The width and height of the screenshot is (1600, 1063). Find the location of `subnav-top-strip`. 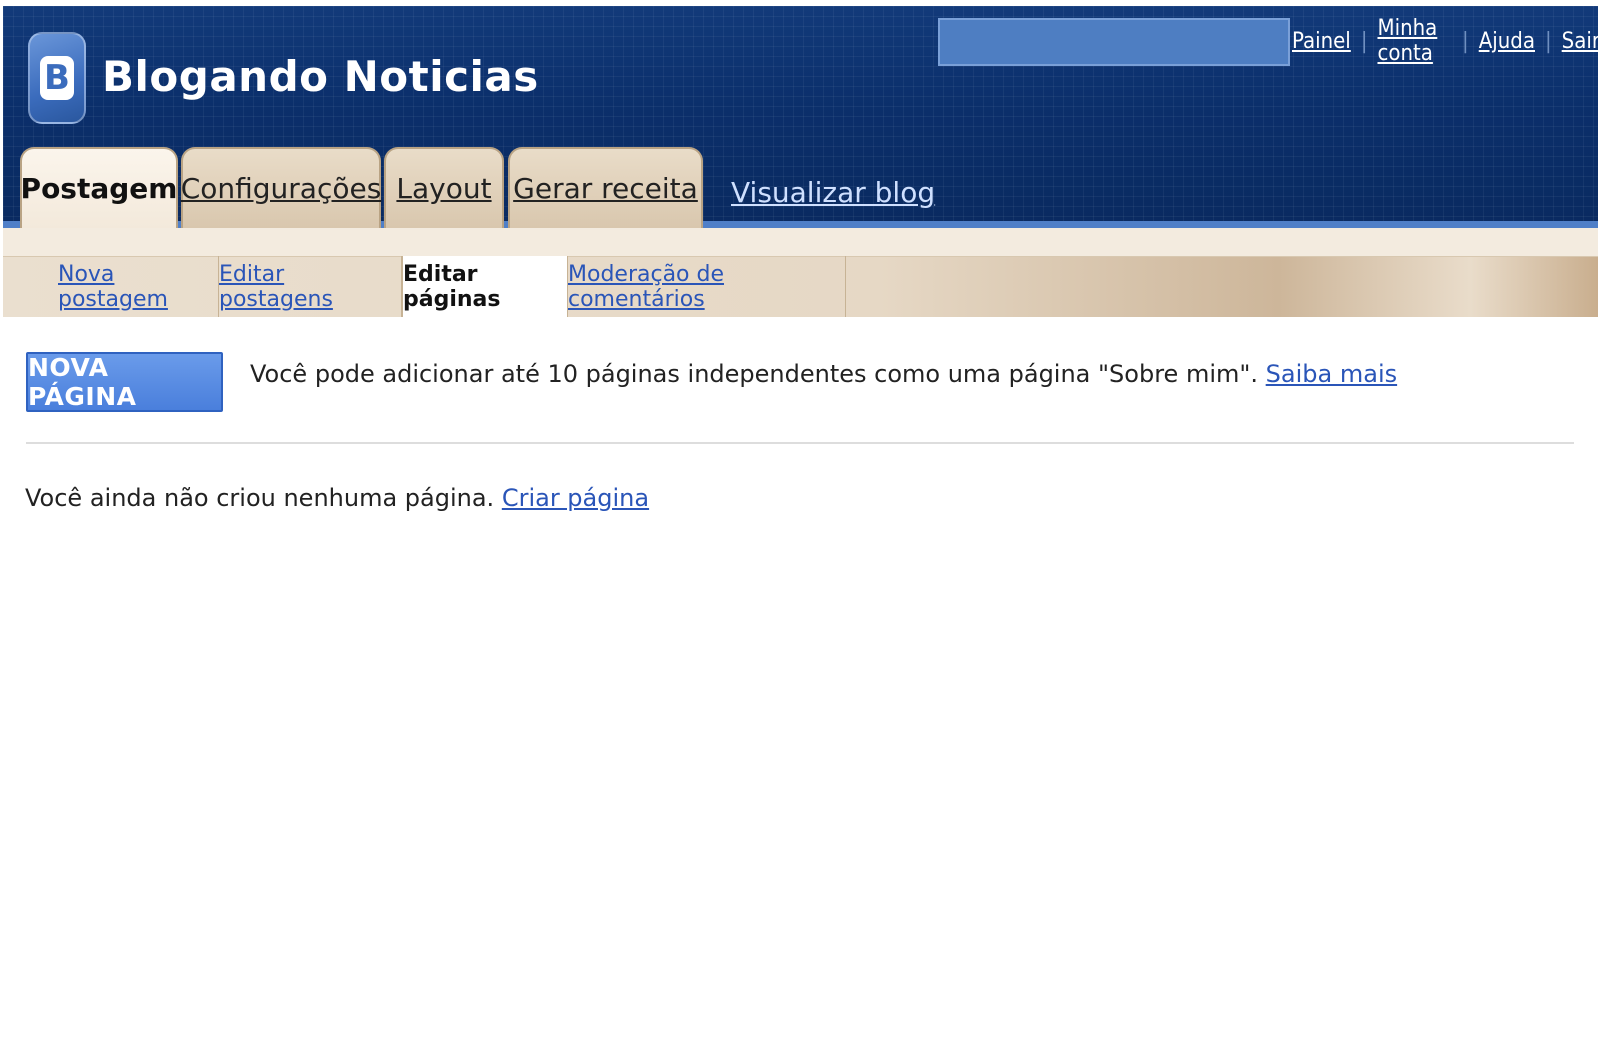

subnav-top-strip is located at coordinates (800, 242).